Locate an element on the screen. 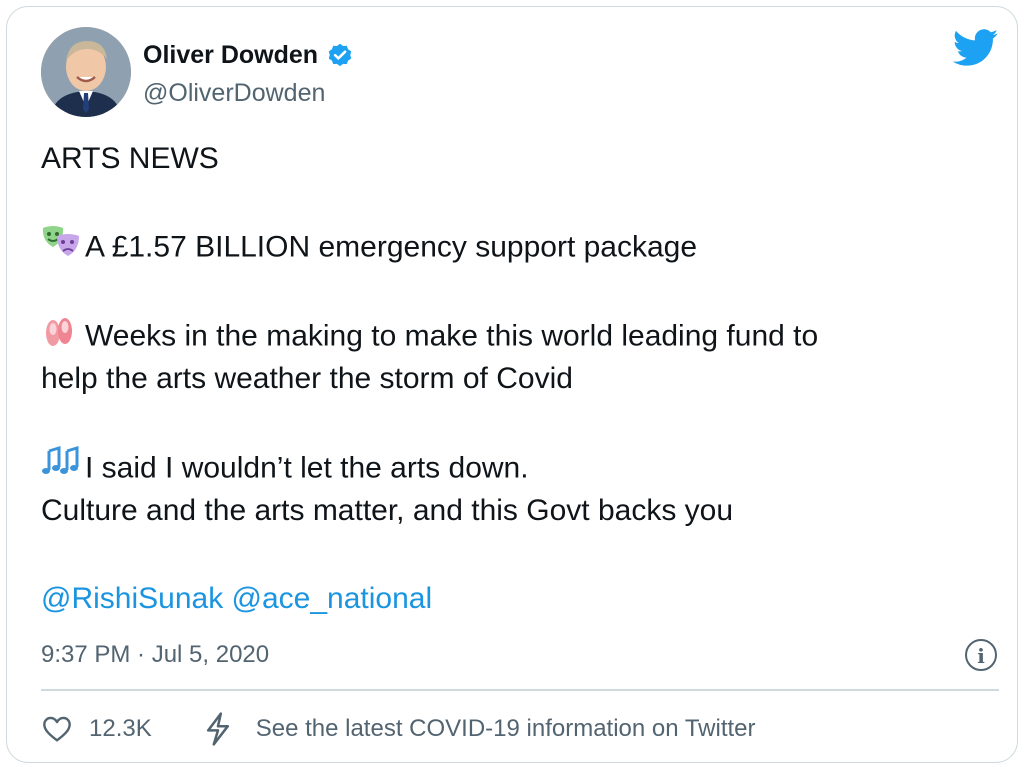  musical-notes-icon is located at coordinates (63, 469).